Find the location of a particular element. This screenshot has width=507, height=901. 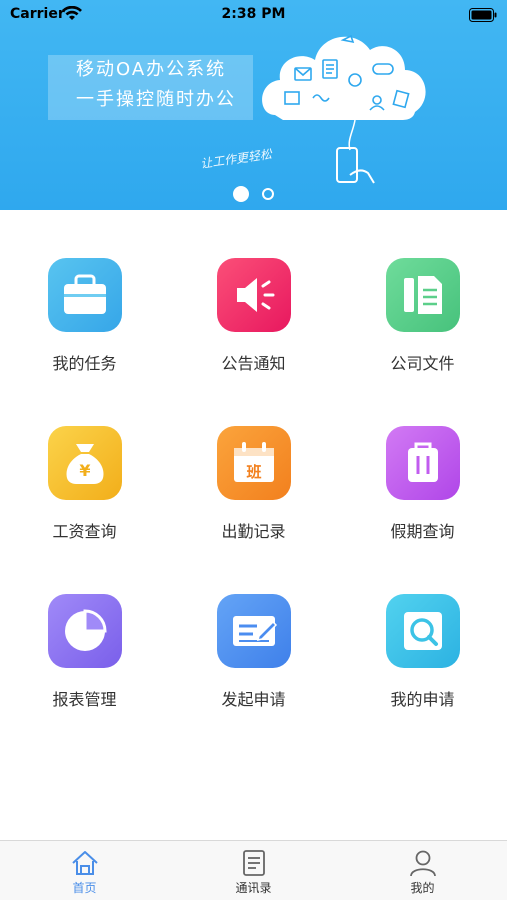

tab-mine: 我的 is located at coordinates (422, 871).